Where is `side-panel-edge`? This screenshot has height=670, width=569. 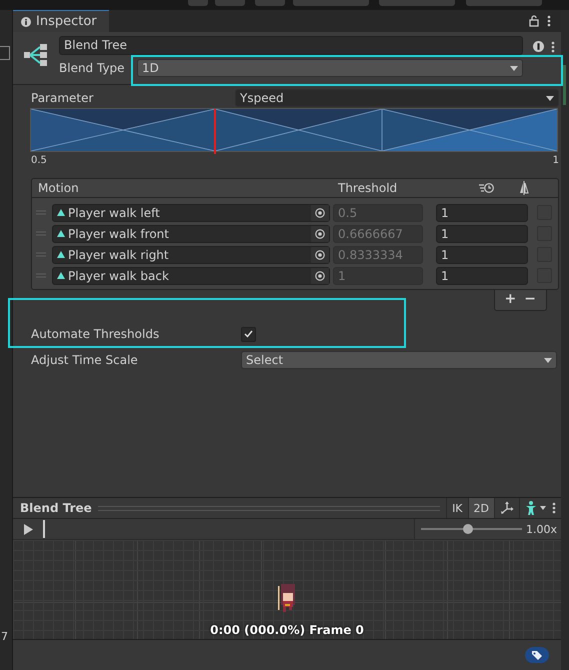 side-panel-edge is located at coordinates (5, 53).